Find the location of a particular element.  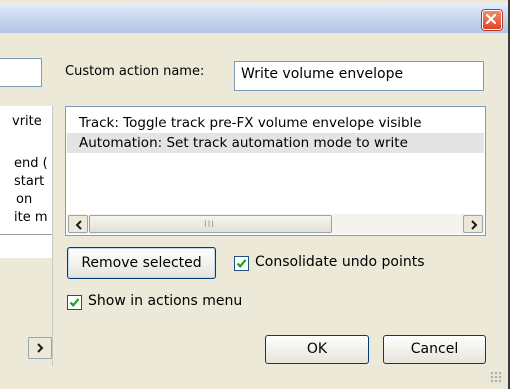

scrollbar-grip: III is located at coordinates (209, 225).